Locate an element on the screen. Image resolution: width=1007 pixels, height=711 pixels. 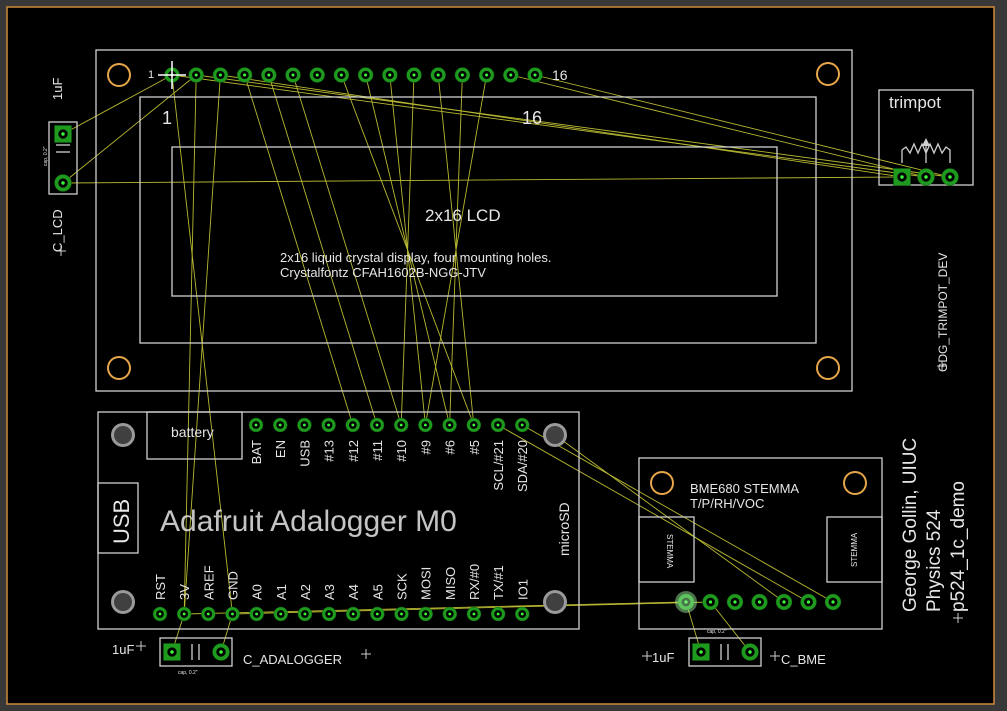
adalogger-bottom-pin-label: MISO is located at coordinates (450, 583).